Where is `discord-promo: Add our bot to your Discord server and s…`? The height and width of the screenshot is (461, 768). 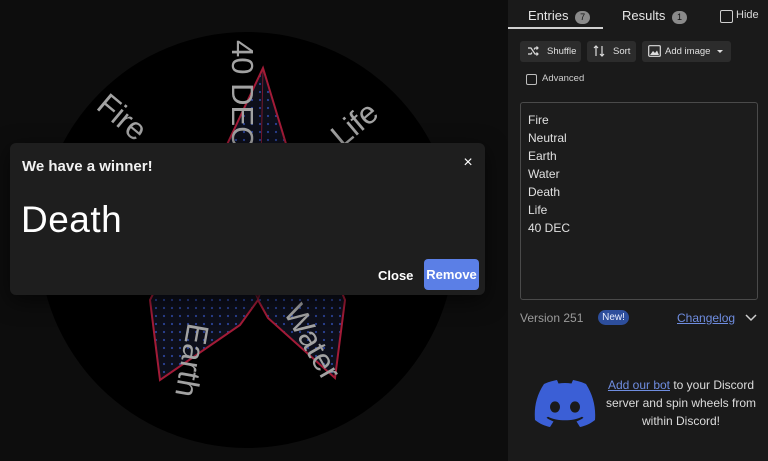
discord-promo: Add our bot to your Discord server and s… is located at coordinates (681, 403).